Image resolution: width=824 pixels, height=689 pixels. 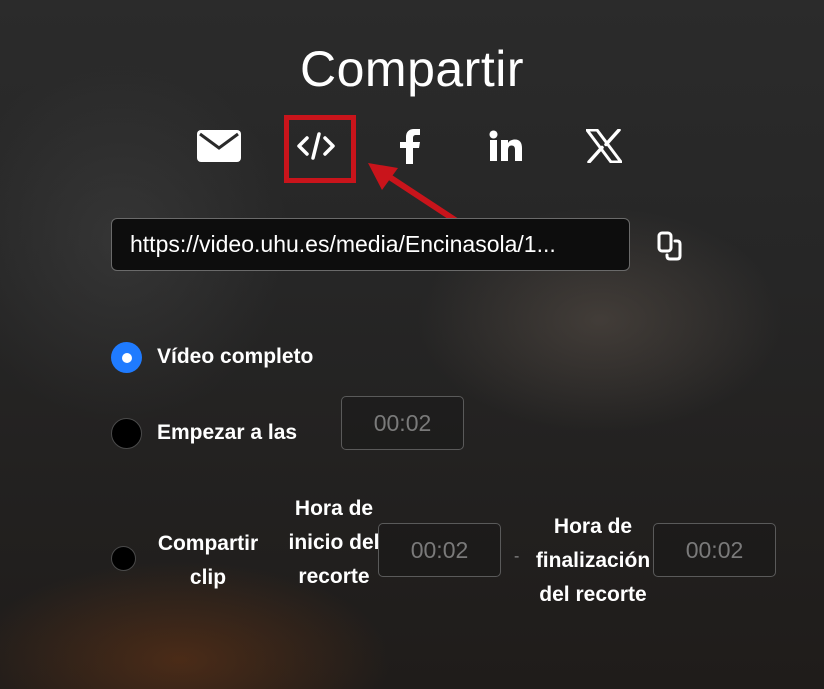 I want to click on clip-end-time-input: 00:02, so click(x=714, y=550).